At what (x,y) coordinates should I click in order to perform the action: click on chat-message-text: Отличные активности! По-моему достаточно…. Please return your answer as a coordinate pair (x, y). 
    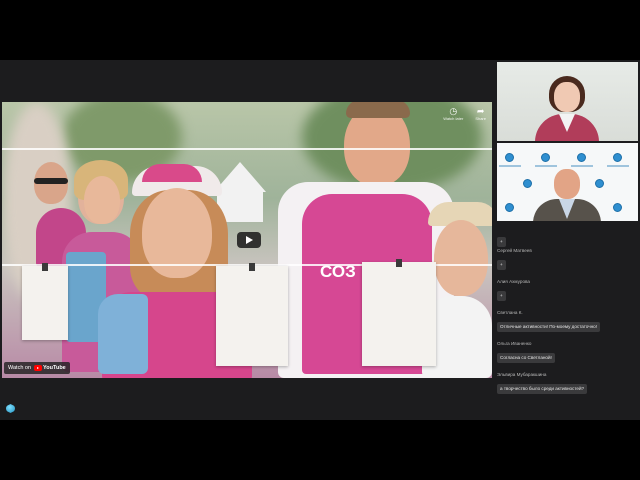
    Looking at the image, I should click on (548, 327).